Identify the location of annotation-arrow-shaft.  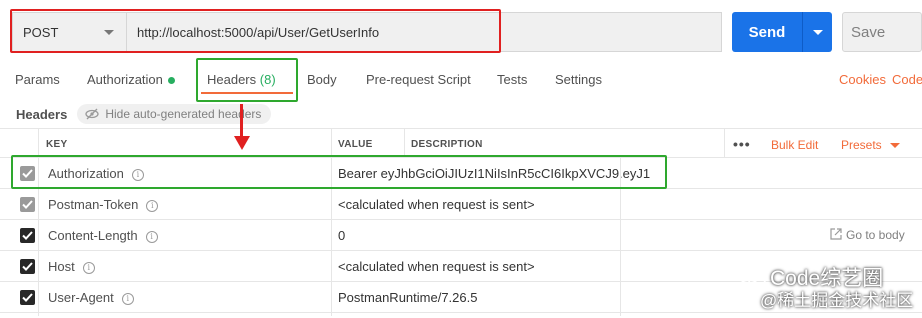
(241, 122).